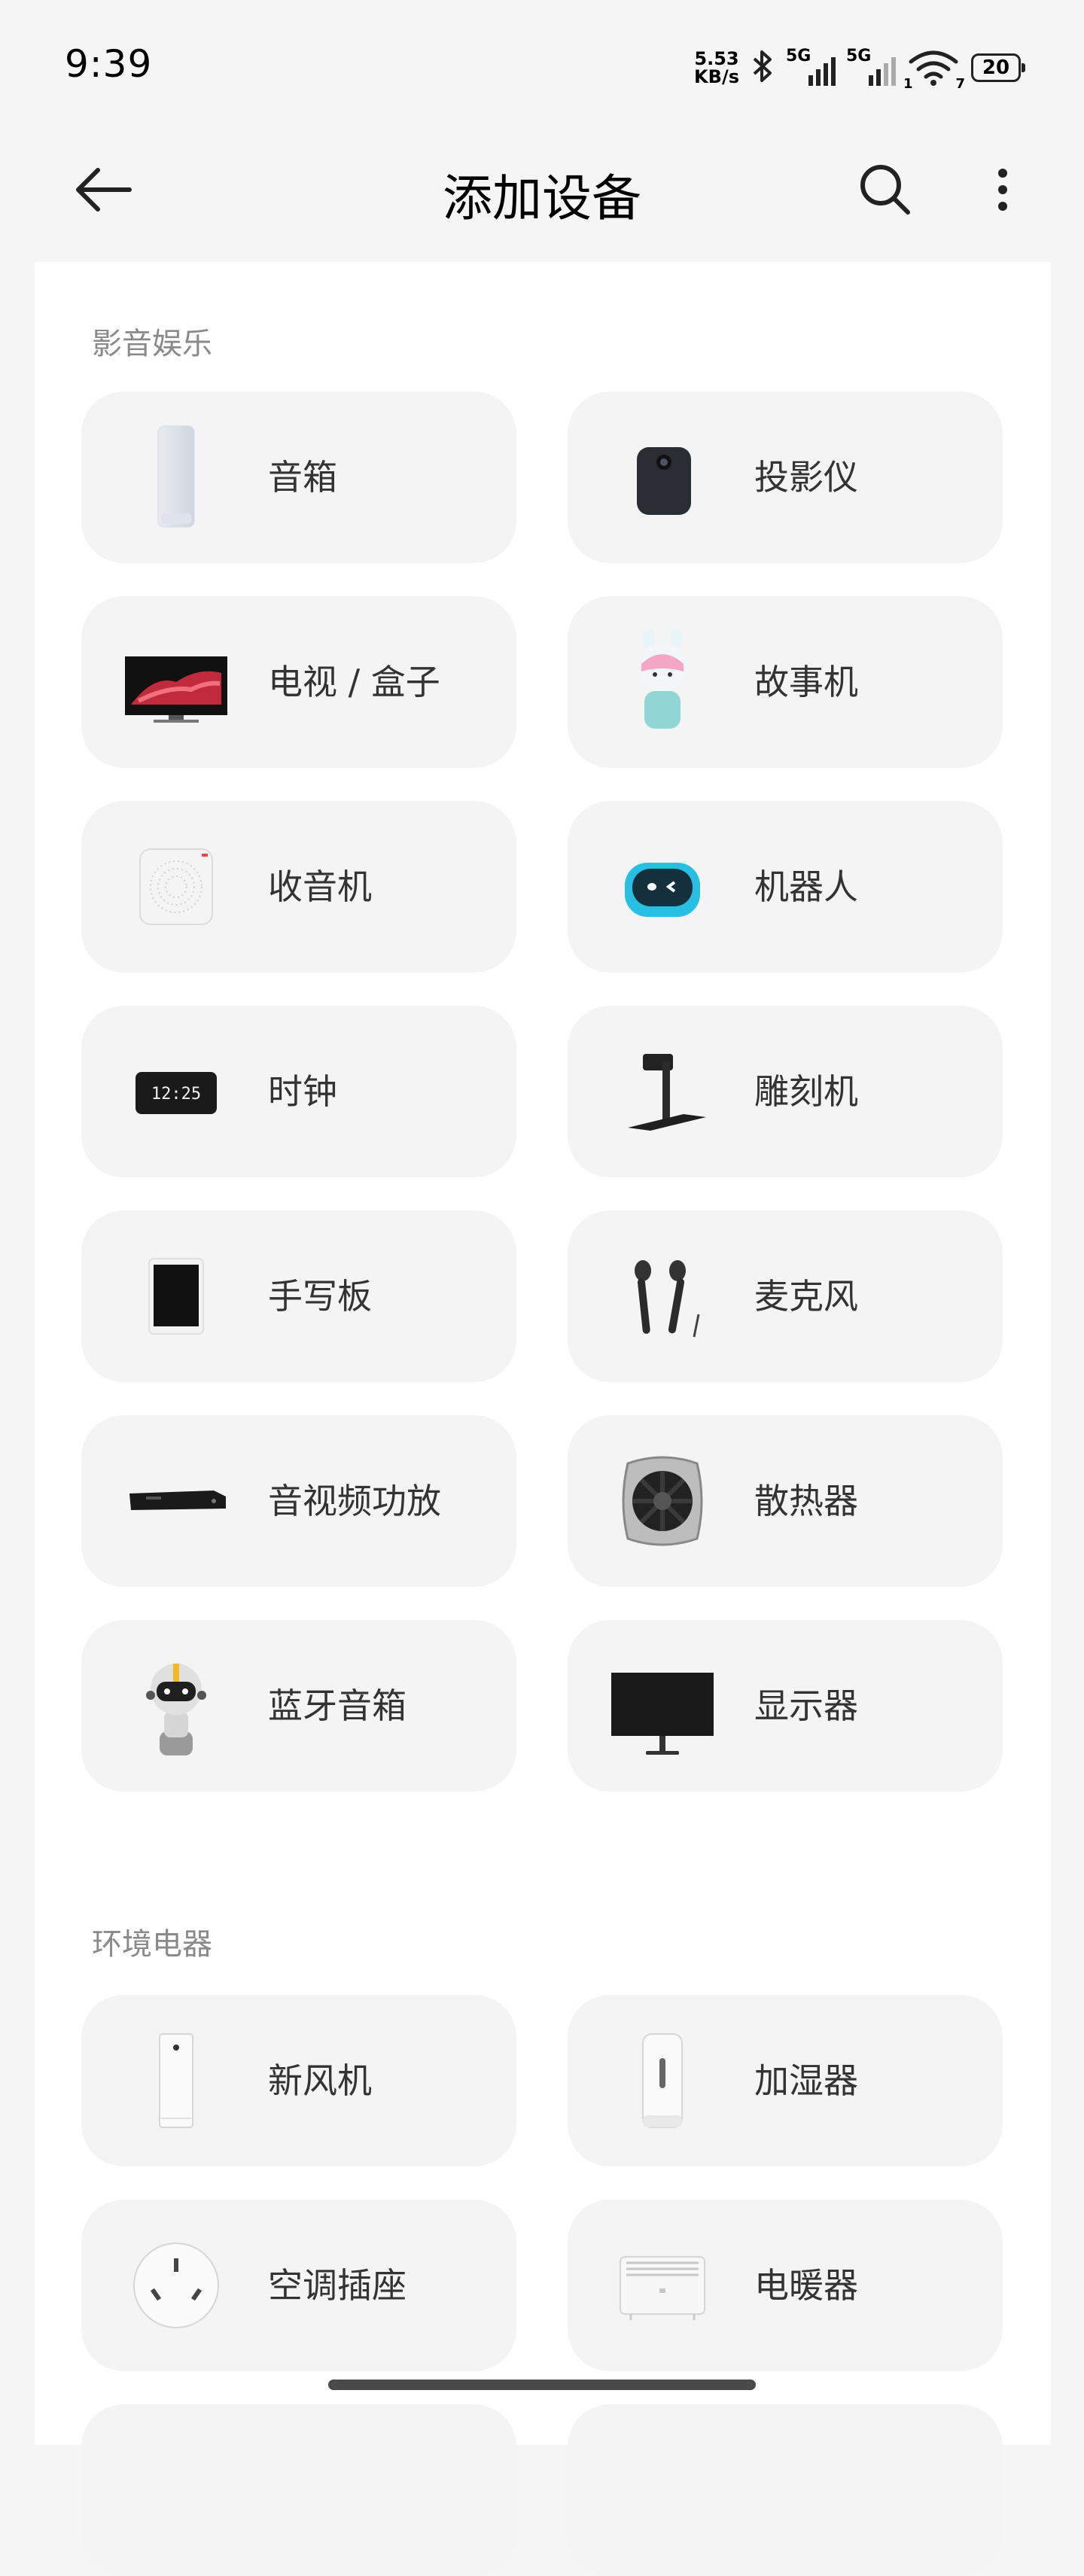 The height and width of the screenshot is (2576, 1084). I want to click on fresh-air-icon, so click(176, 2080).